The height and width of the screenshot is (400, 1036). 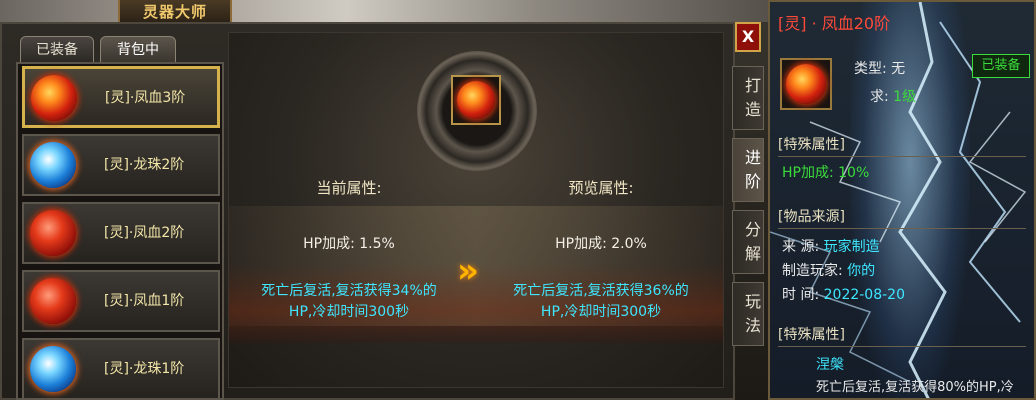 I want to click on list-item: [灵]·凤血2阶, so click(x=121, y=233).